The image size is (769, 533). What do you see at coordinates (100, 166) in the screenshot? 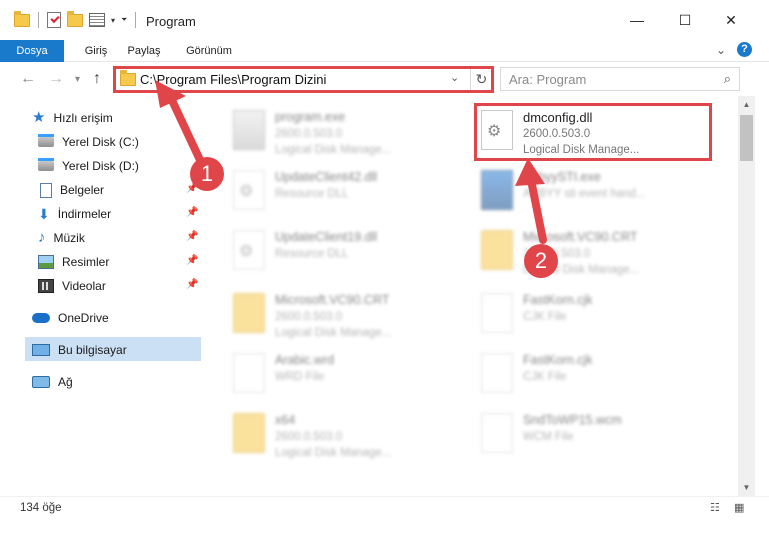
I see `sidebar-item-label: Yerel Disk (D:)` at bounding box center [100, 166].